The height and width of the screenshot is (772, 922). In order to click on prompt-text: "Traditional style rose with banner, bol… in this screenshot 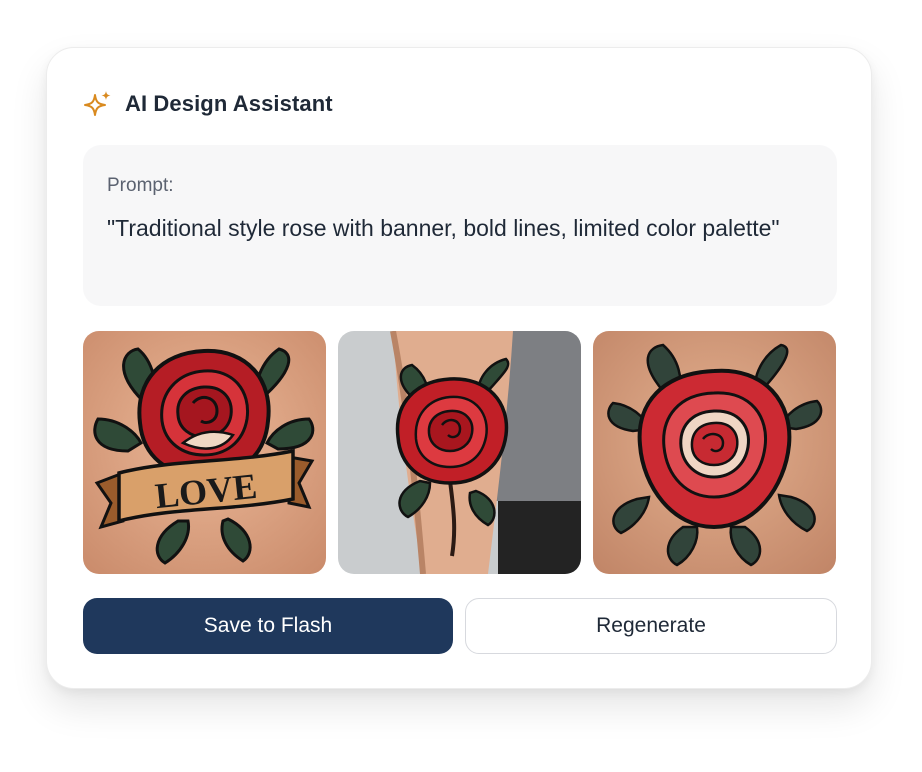, I will do `click(443, 228)`.